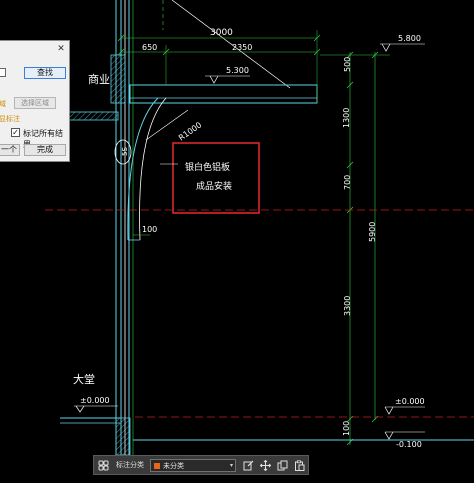 This screenshot has width=474, height=483. What do you see at coordinates (223, 94) in the screenshot?
I see `canopy-outline` at bounding box center [223, 94].